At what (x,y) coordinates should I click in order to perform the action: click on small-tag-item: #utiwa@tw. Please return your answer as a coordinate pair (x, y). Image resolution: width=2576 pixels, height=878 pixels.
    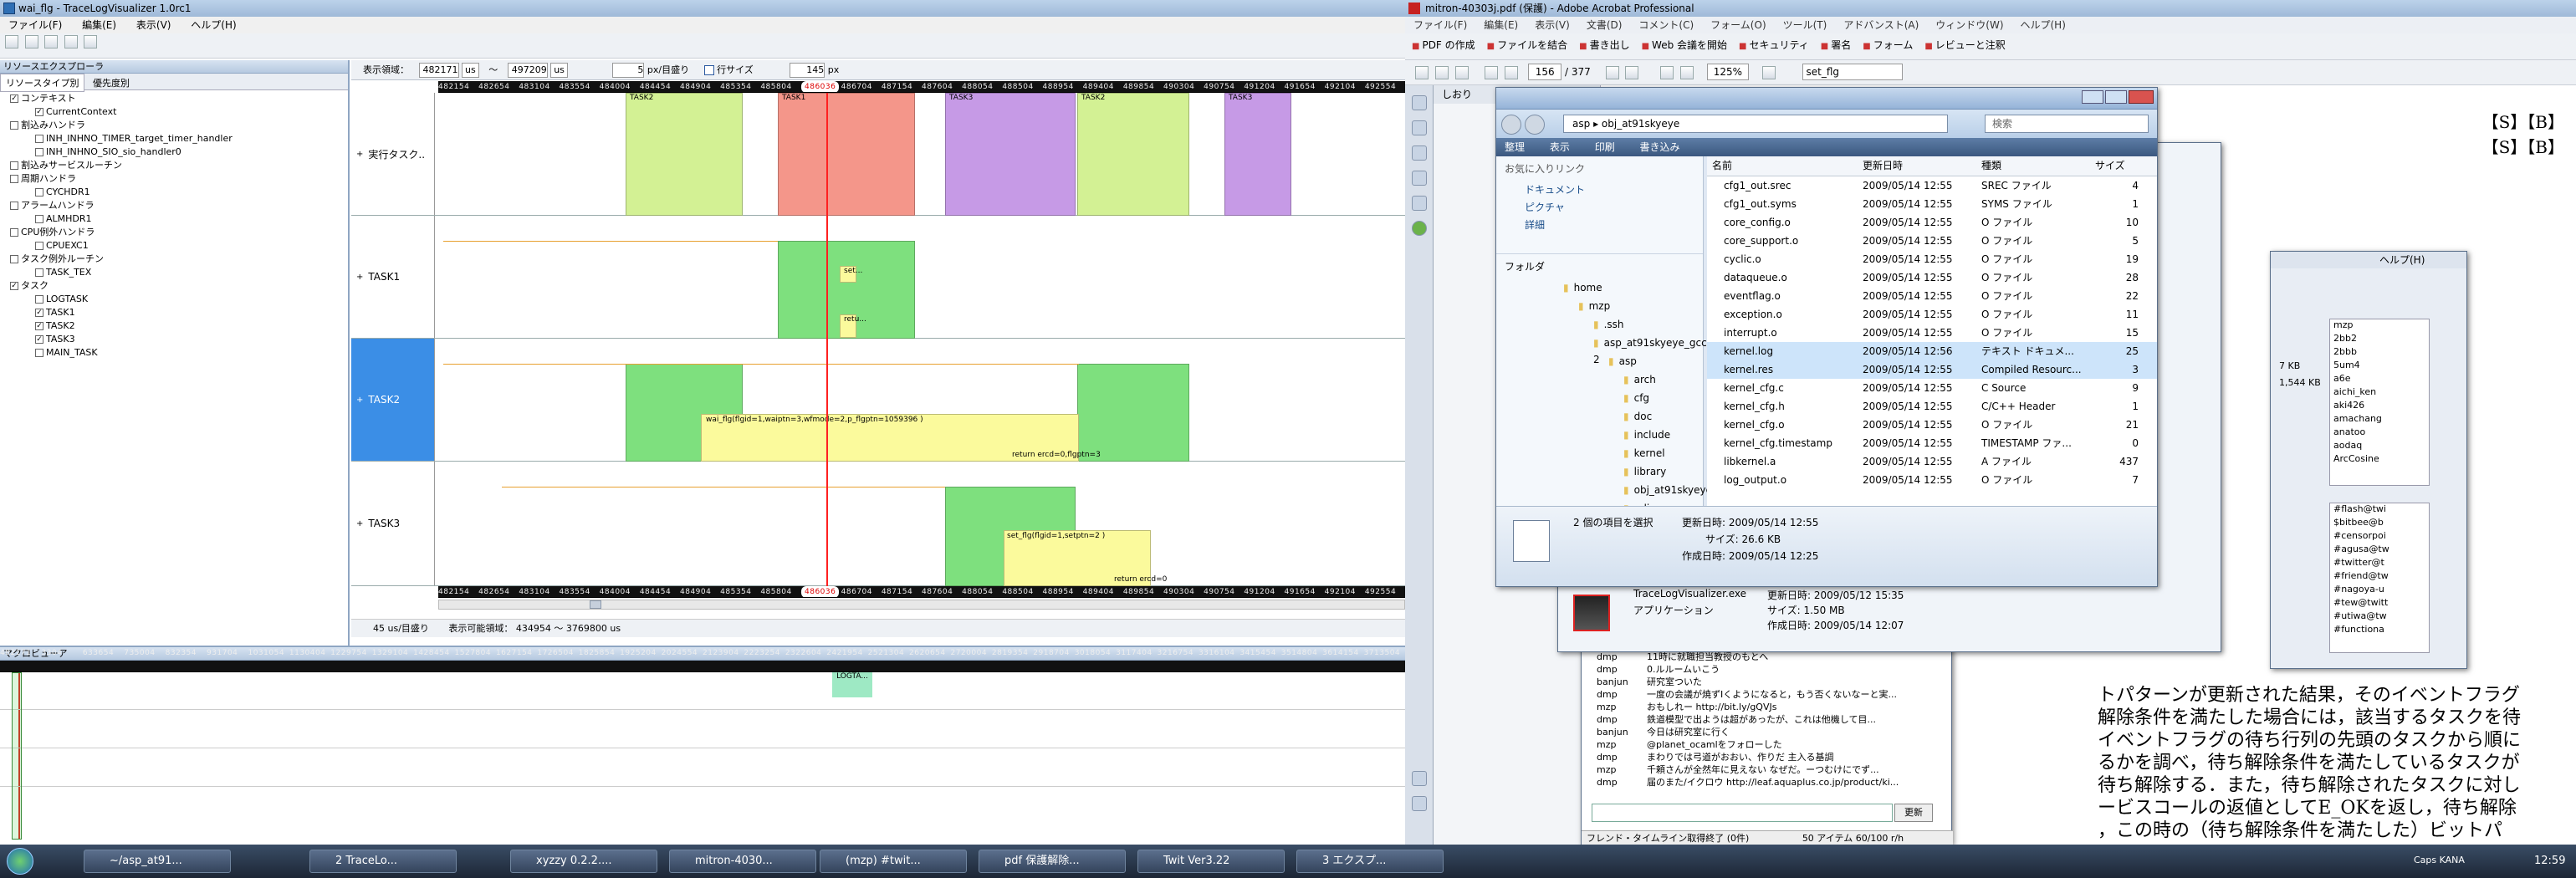
    Looking at the image, I should click on (2381, 617).